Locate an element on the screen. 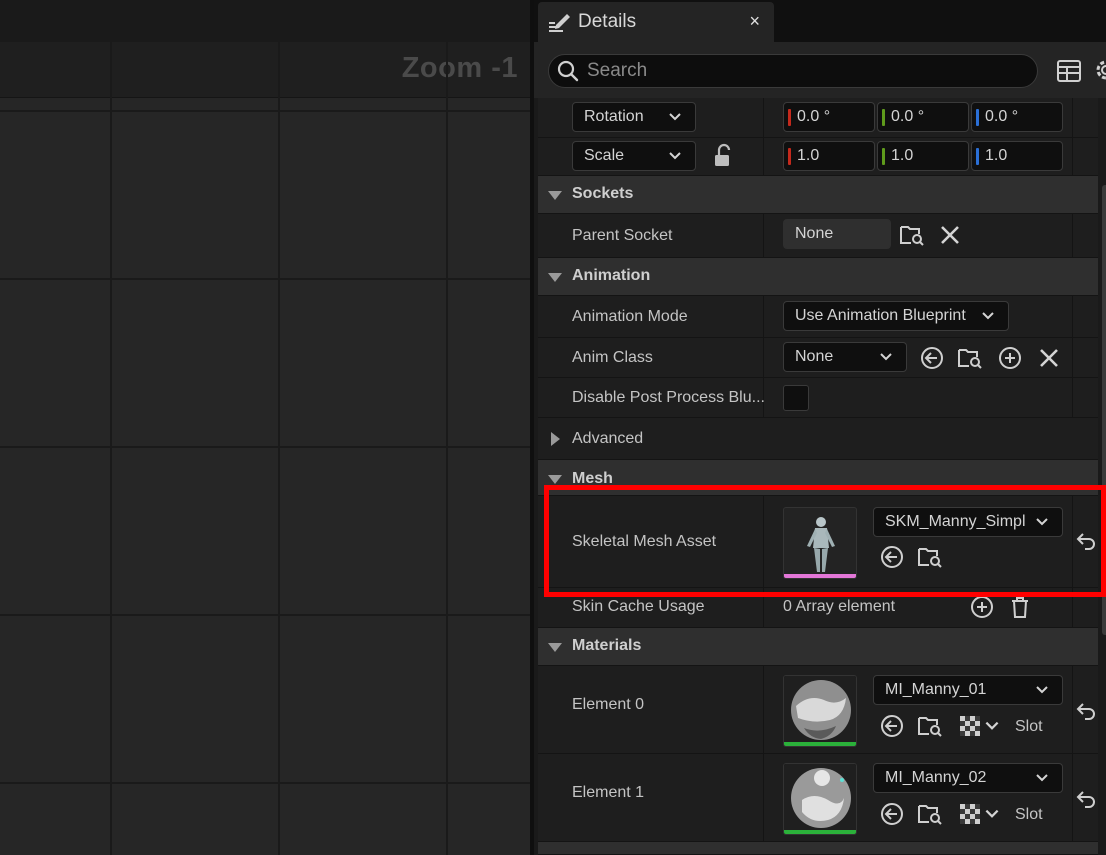  scale-mode-label: Scale is located at coordinates (604, 155).